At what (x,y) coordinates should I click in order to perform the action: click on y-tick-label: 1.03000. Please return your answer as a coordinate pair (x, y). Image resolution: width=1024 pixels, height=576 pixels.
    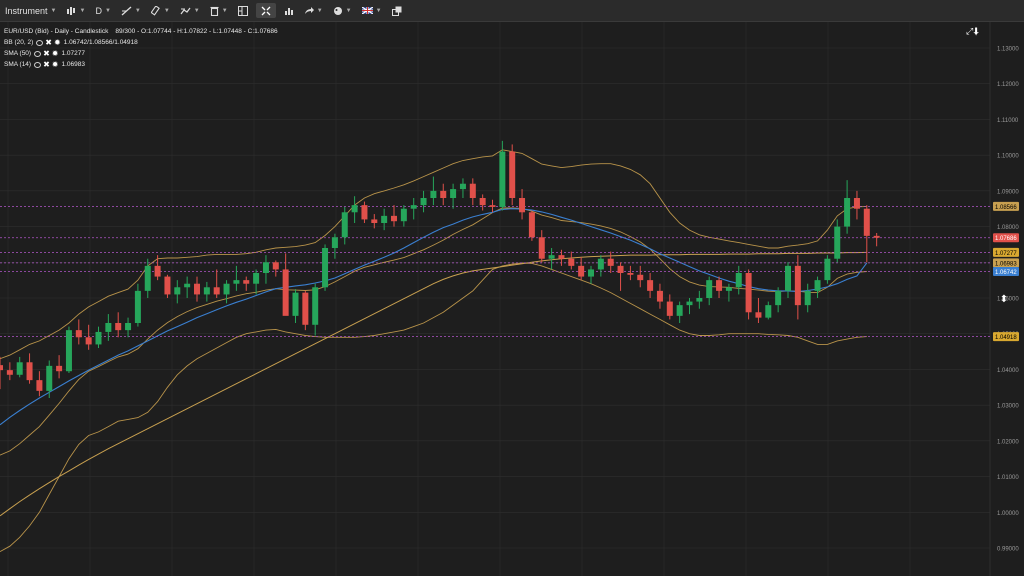
    Looking at the image, I should click on (1008, 407).